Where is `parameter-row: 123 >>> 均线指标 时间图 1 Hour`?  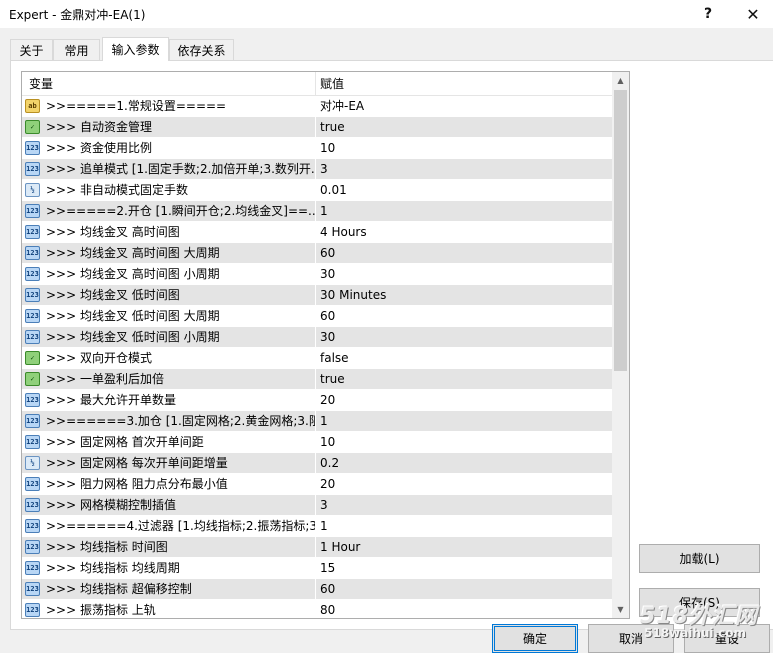 parameter-row: 123 >>> 均线指标 时间图 1 Hour is located at coordinates (317, 547).